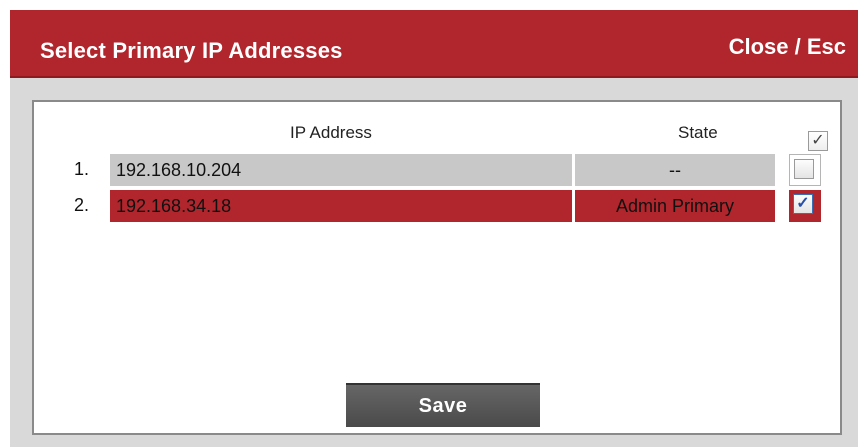  Describe the element at coordinates (787, 47) in the screenshot. I see `close-button: Close / Esc` at that location.